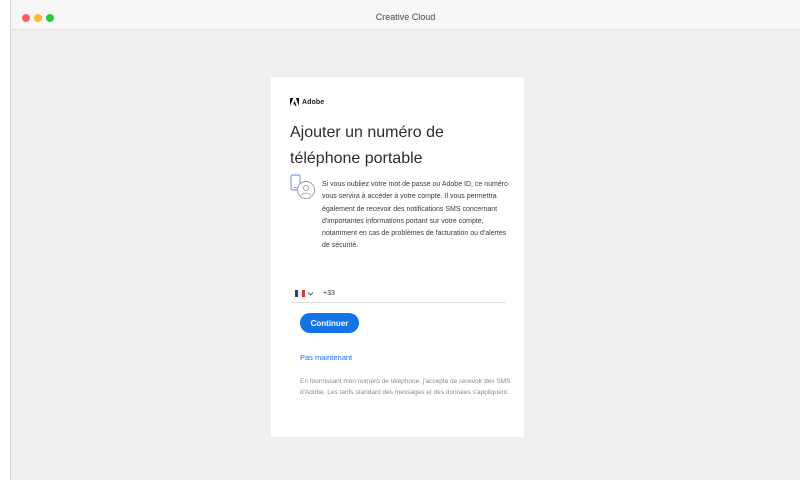  What do you see at coordinates (302, 186) in the screenshot?
I see `phone-user-icon` at bounding box center [302, 186].